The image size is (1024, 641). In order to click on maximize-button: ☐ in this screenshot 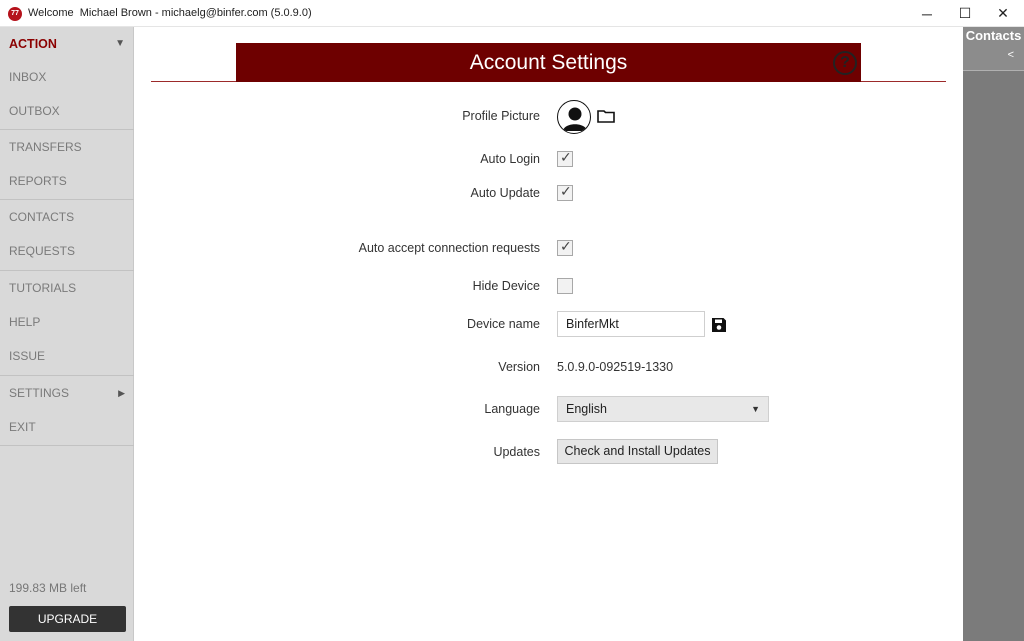, I will do `click(965, 13)`.